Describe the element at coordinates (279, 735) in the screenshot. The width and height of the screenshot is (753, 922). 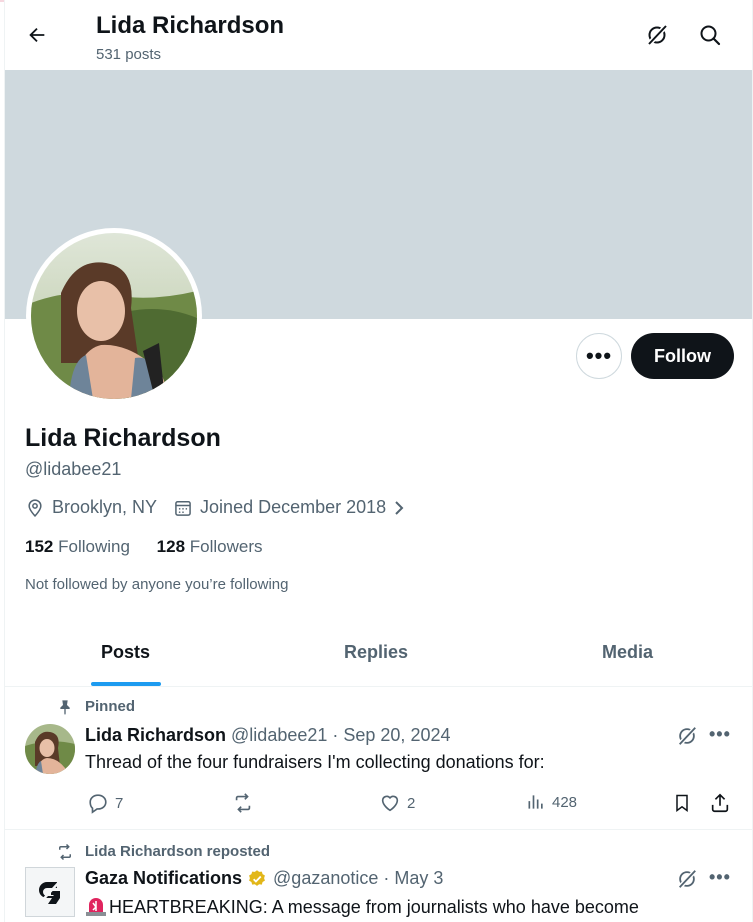
I see `post-author-handle: @lidabee21` at that location.